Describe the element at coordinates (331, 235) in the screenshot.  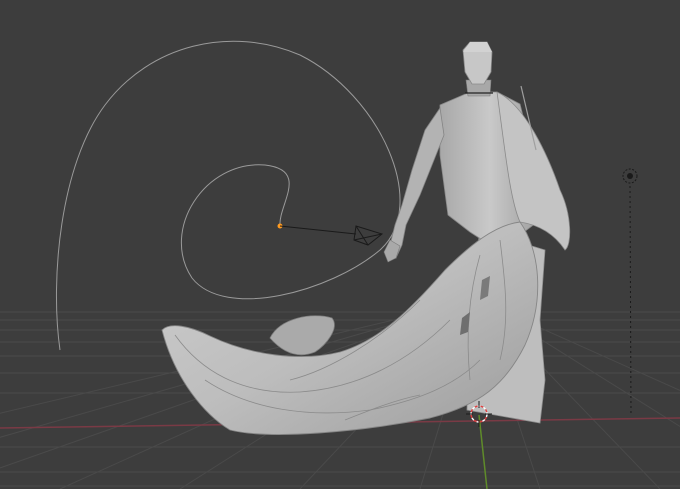
I see `camera` at that location.